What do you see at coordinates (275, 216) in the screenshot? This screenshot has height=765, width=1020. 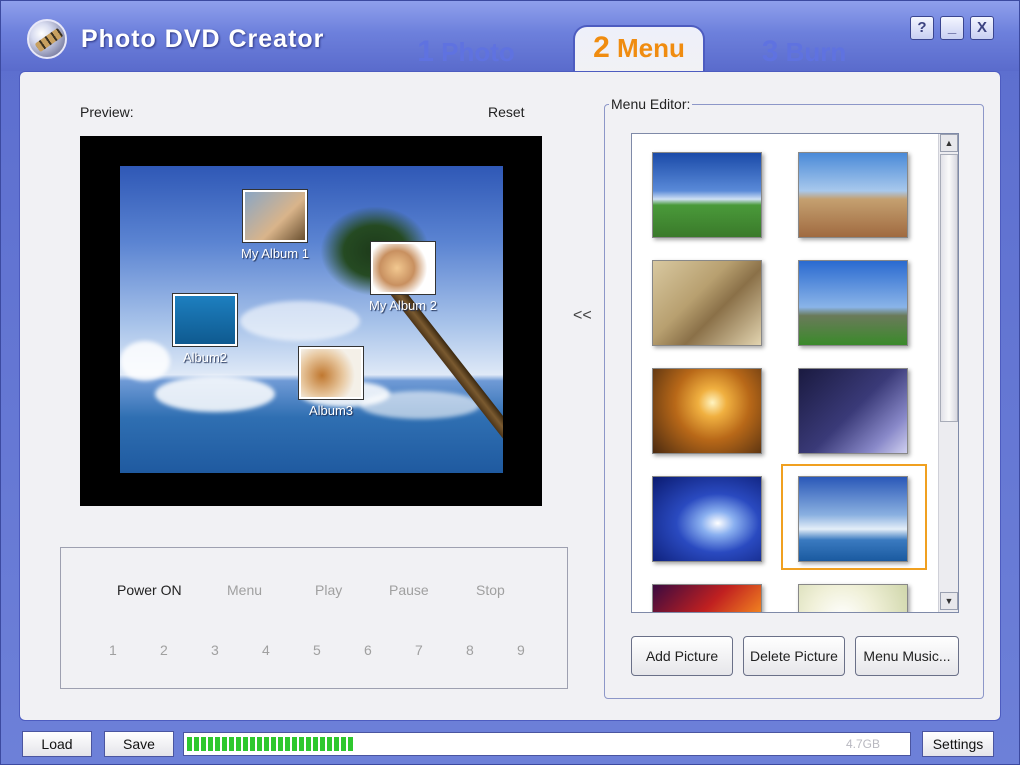 I see `friends-photo-icon` at bounding box center [275, 216].